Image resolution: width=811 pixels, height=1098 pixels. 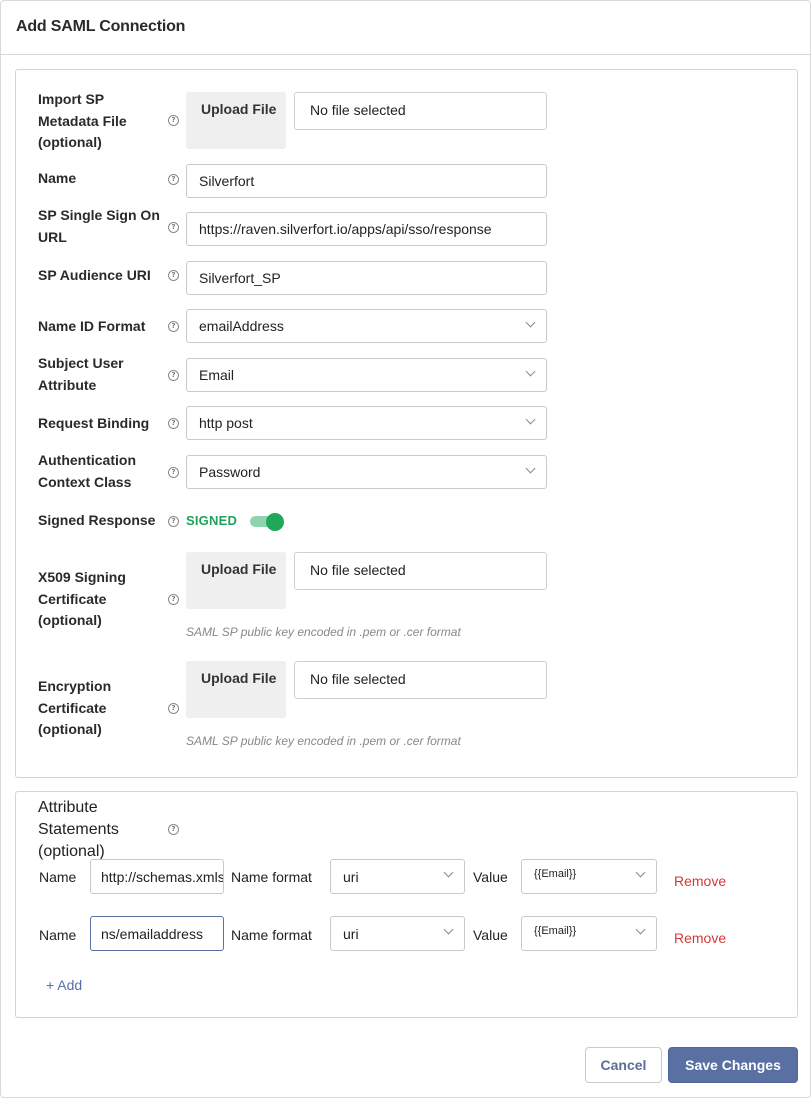 I want to click on audience-uri-label: SP Audience URI, so click(x=94, y=275).